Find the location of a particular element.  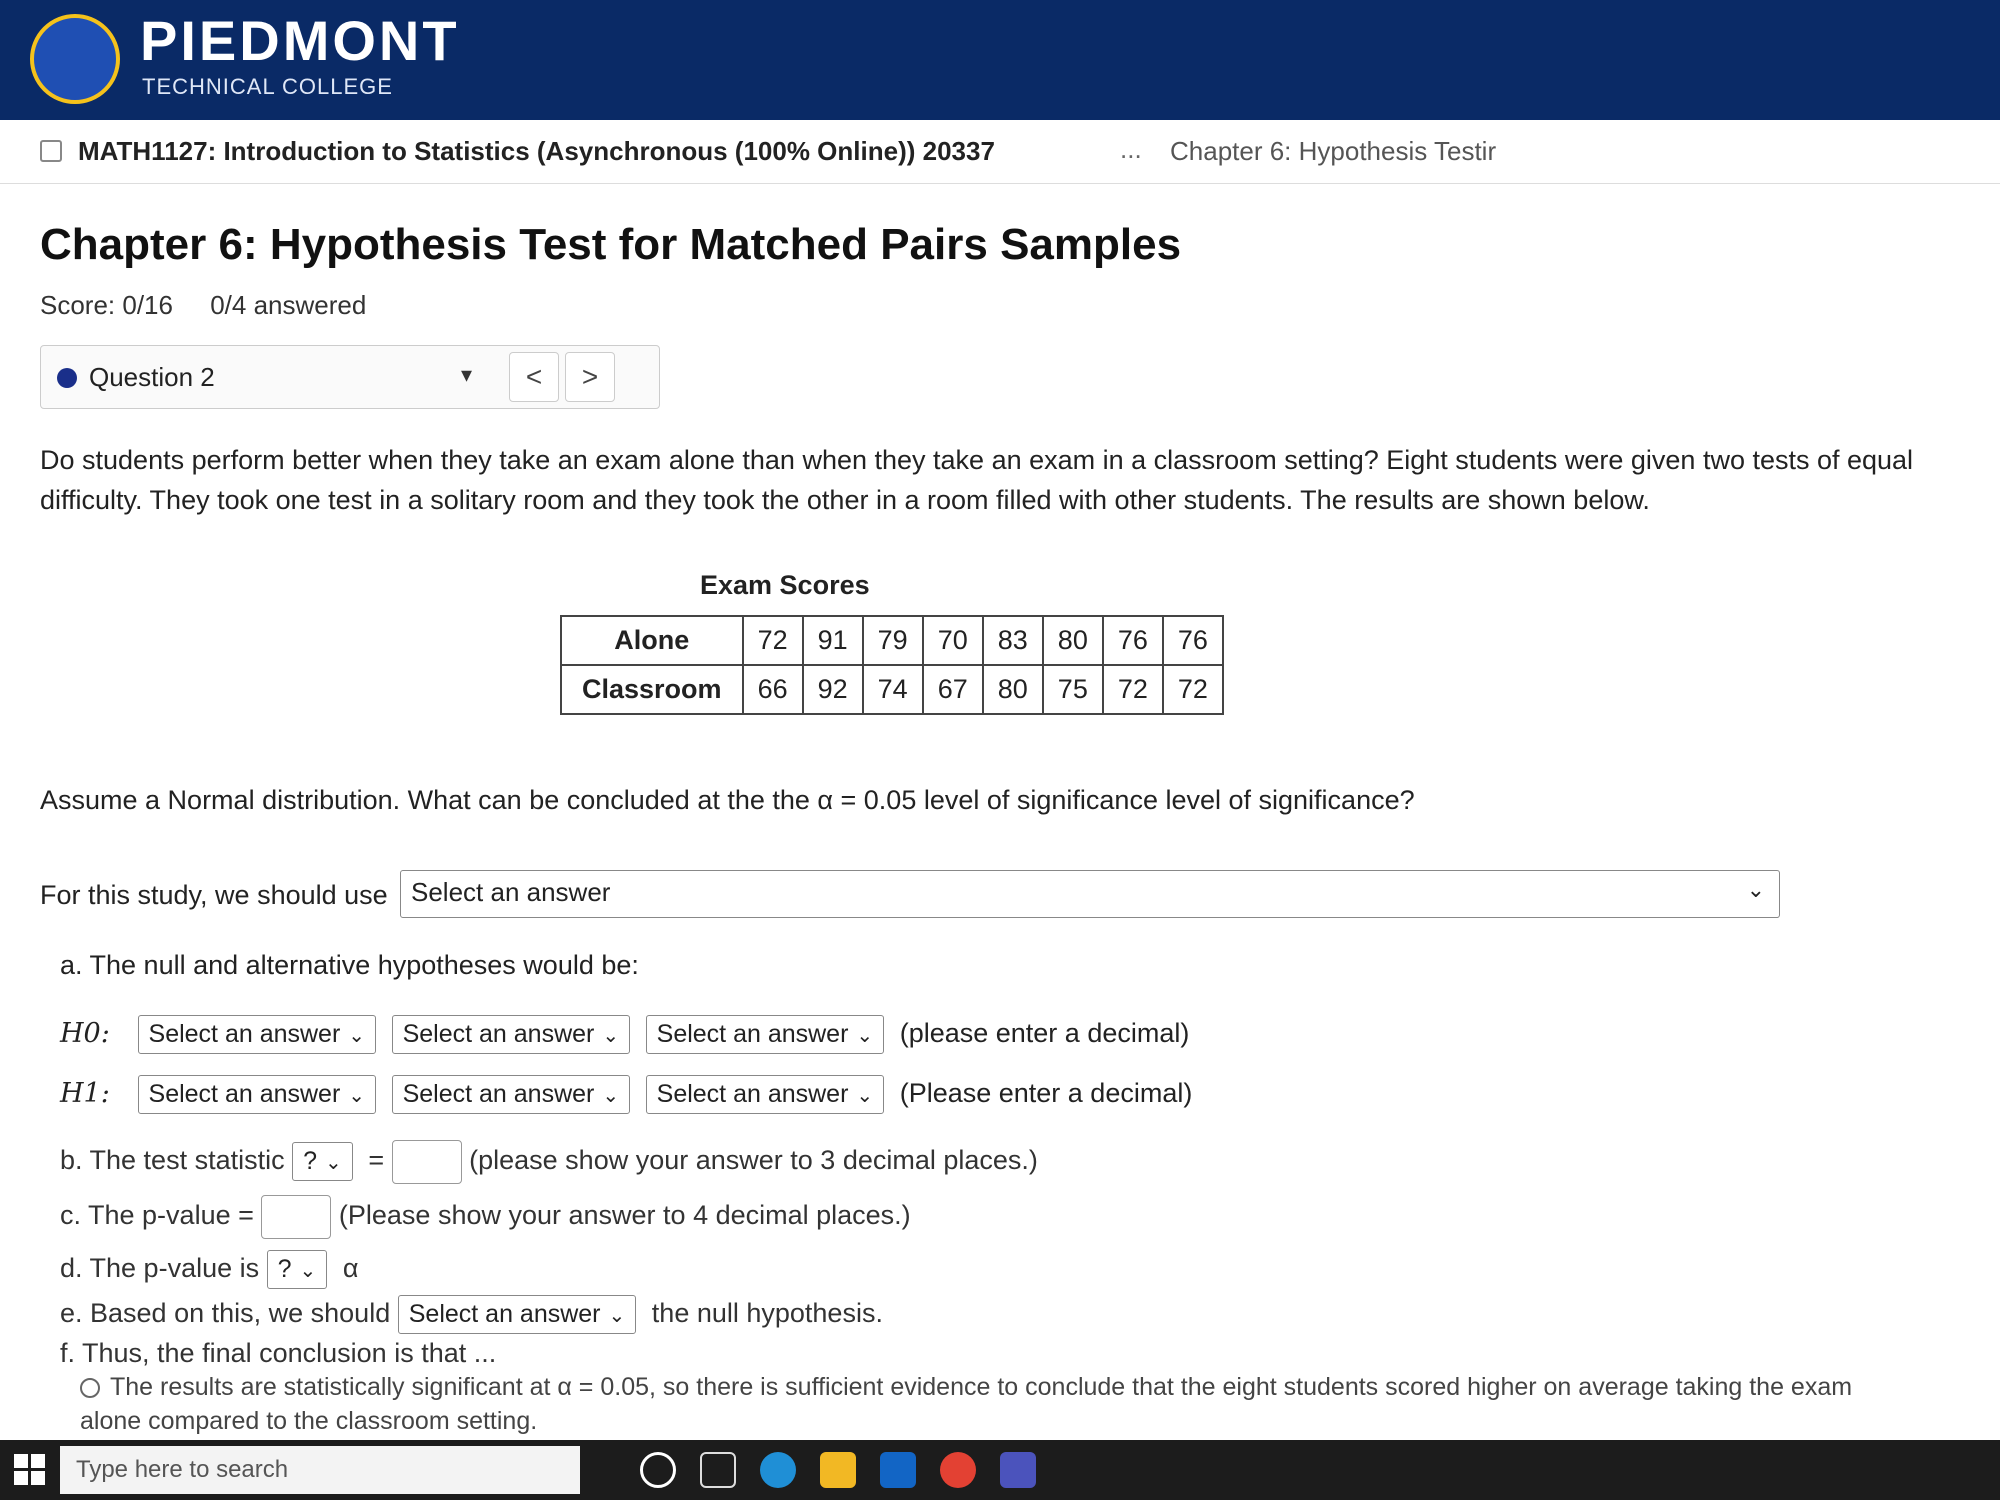

score-line: Score: 0/16 0/4 answered is located at coordinates (218, 305).